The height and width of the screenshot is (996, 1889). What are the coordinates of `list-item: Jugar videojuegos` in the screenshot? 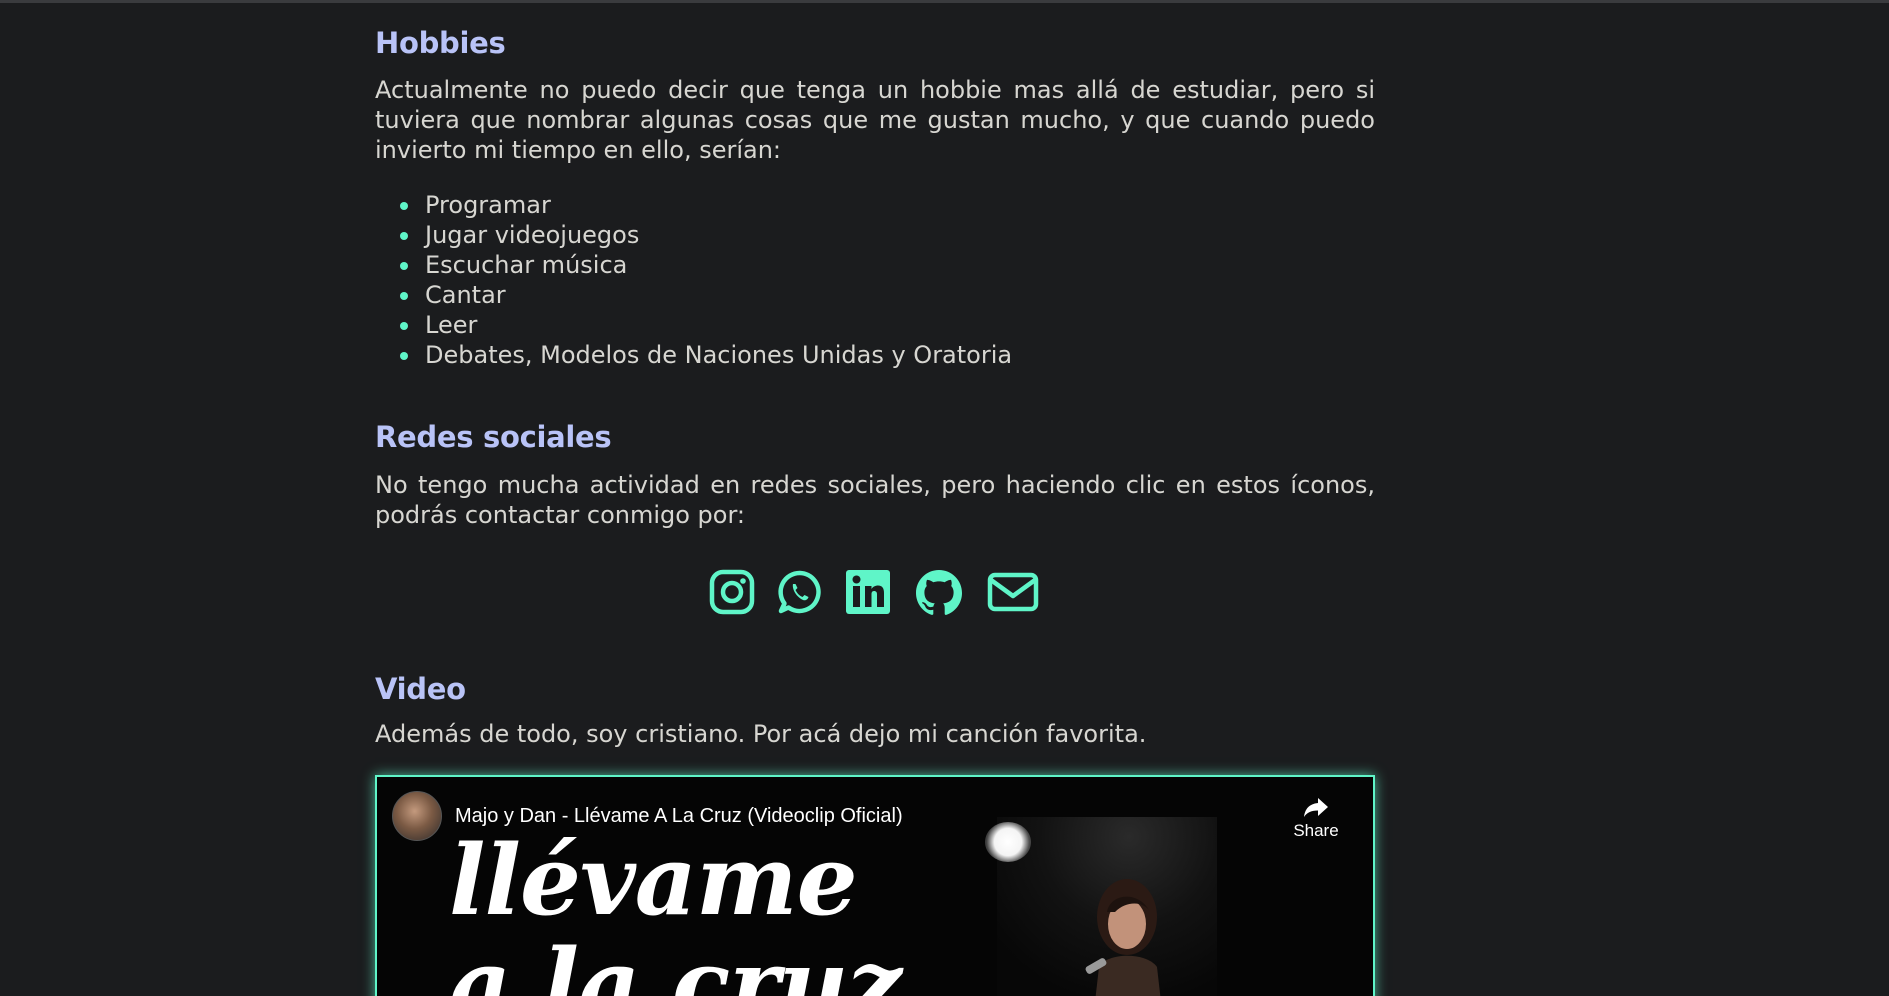 It's located at (705, 235).